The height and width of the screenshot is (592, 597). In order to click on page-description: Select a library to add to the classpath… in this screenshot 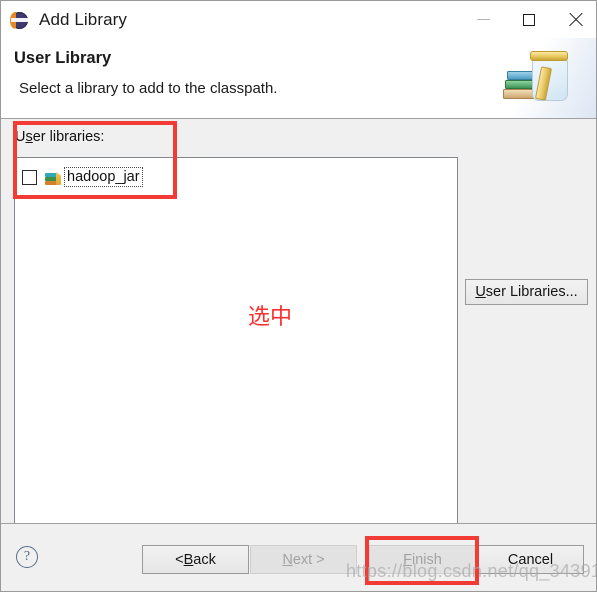, I will do `click(148, 88)`.